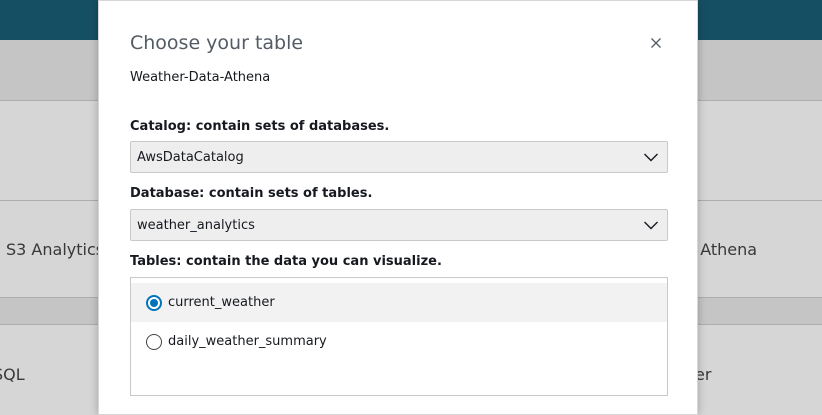  What do you see at coordinates (399, 157) in the screenshot?
I see `catalog-select: AwsDataCatalog` at bounding box center [399, 157].